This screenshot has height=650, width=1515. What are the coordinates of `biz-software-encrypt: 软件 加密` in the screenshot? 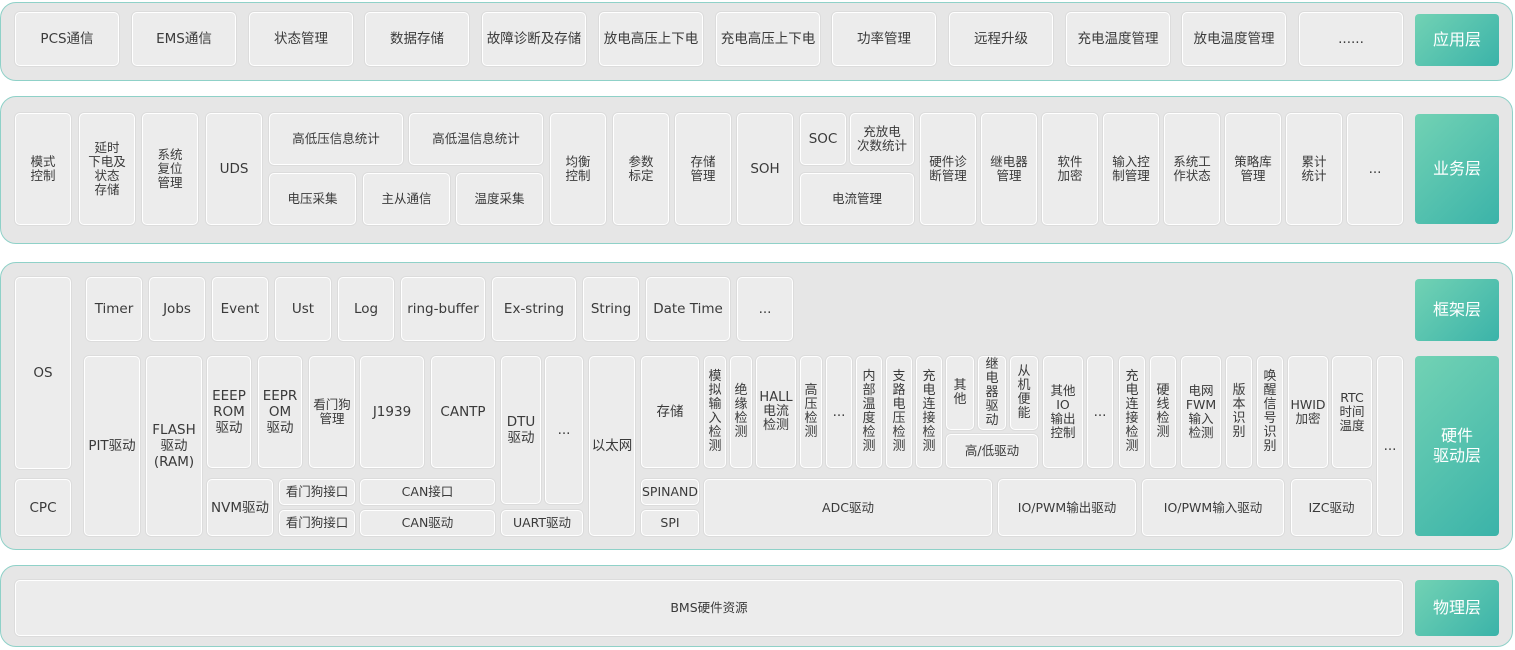 It's located at (1070, 169).